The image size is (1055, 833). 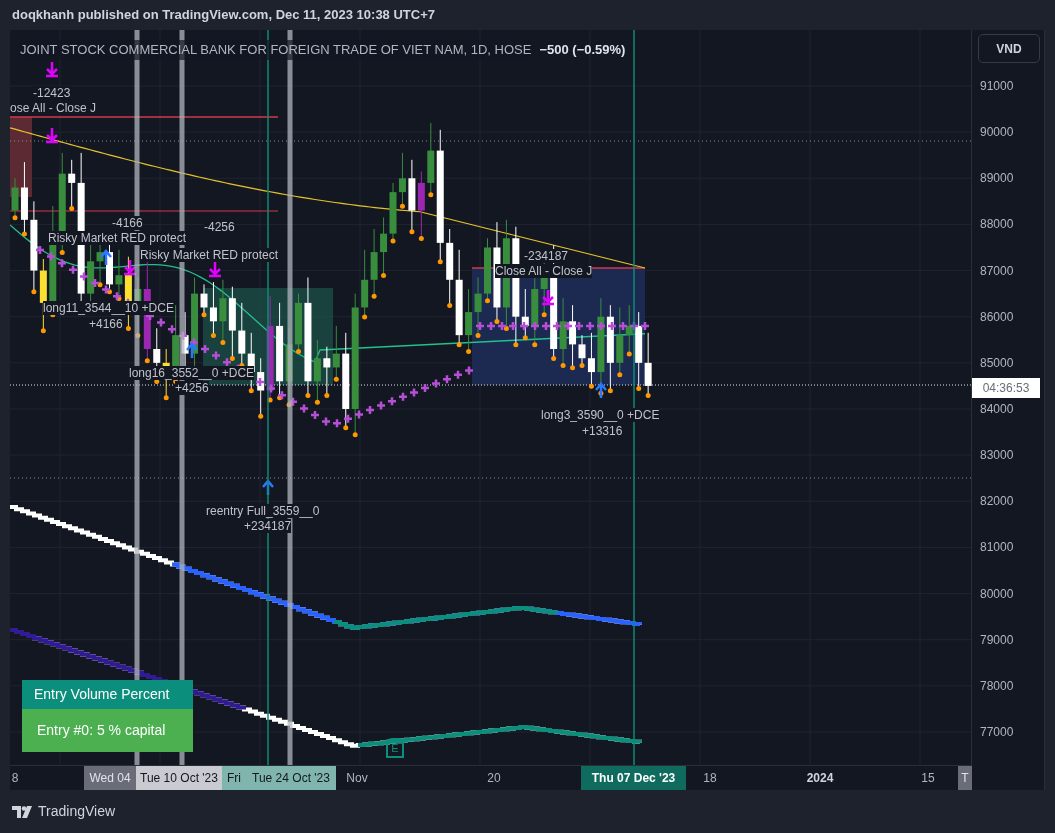 What do you see at coordinates (127, 223) in the screenshot?
I see `chart-annotation: -4166` at bounding box center [127, 223].